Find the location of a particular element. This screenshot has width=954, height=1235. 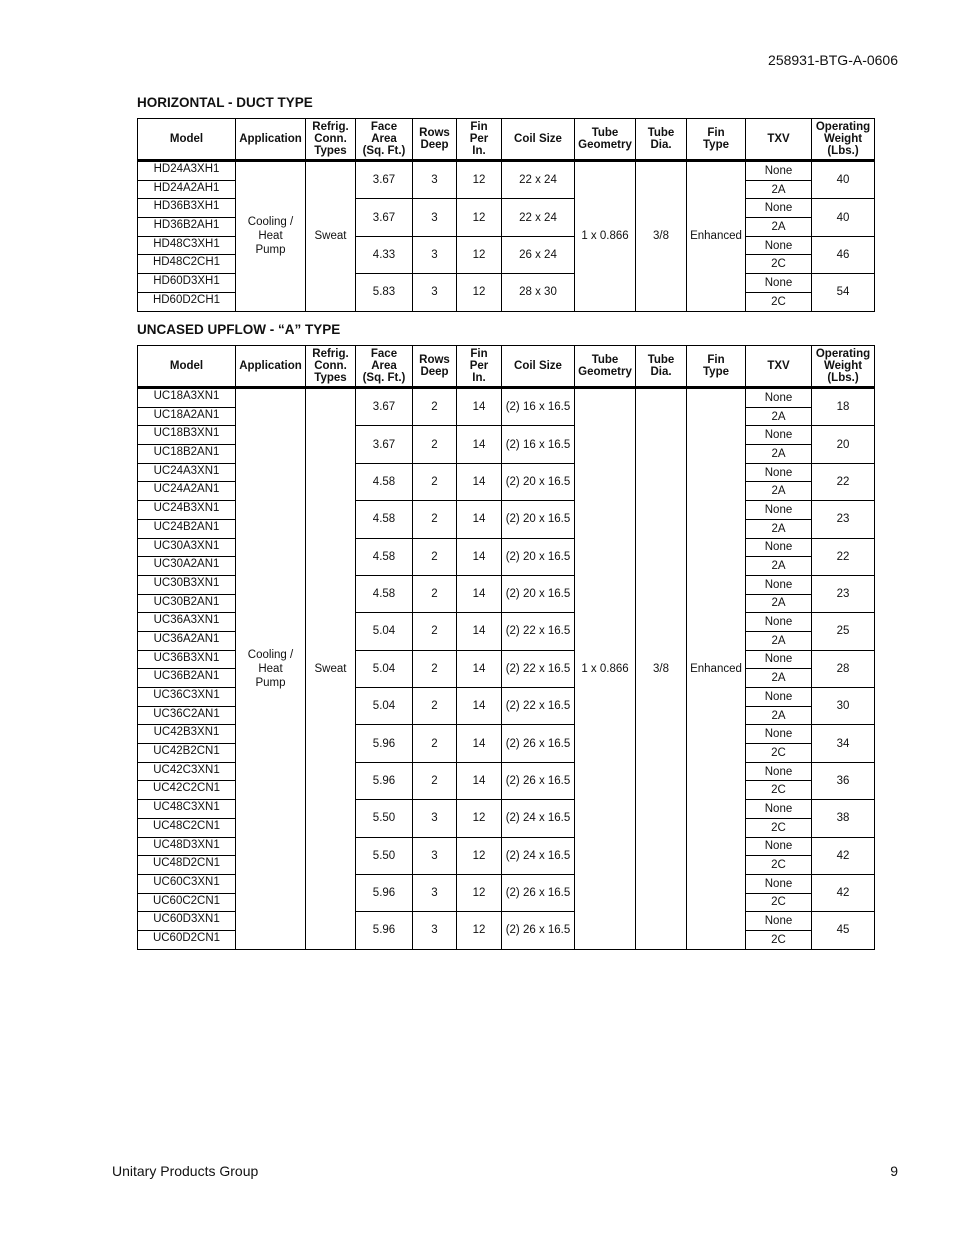

section-title-horizontal-duct: HORIZONTAL - DUCT TYPE is located at coordinates (225, 102).